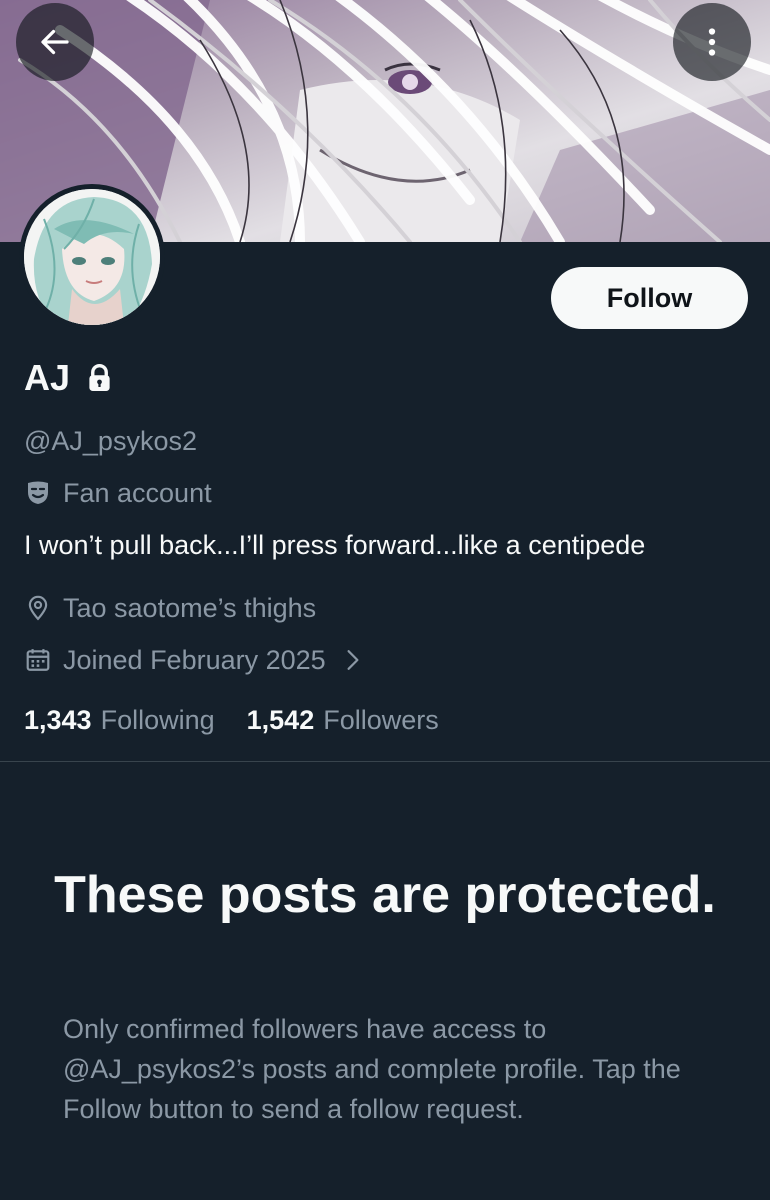 The width and height of the screenshot is (770, 1200). I want to click on profile-handle: @AJ_psykos2, so click(110, 441).